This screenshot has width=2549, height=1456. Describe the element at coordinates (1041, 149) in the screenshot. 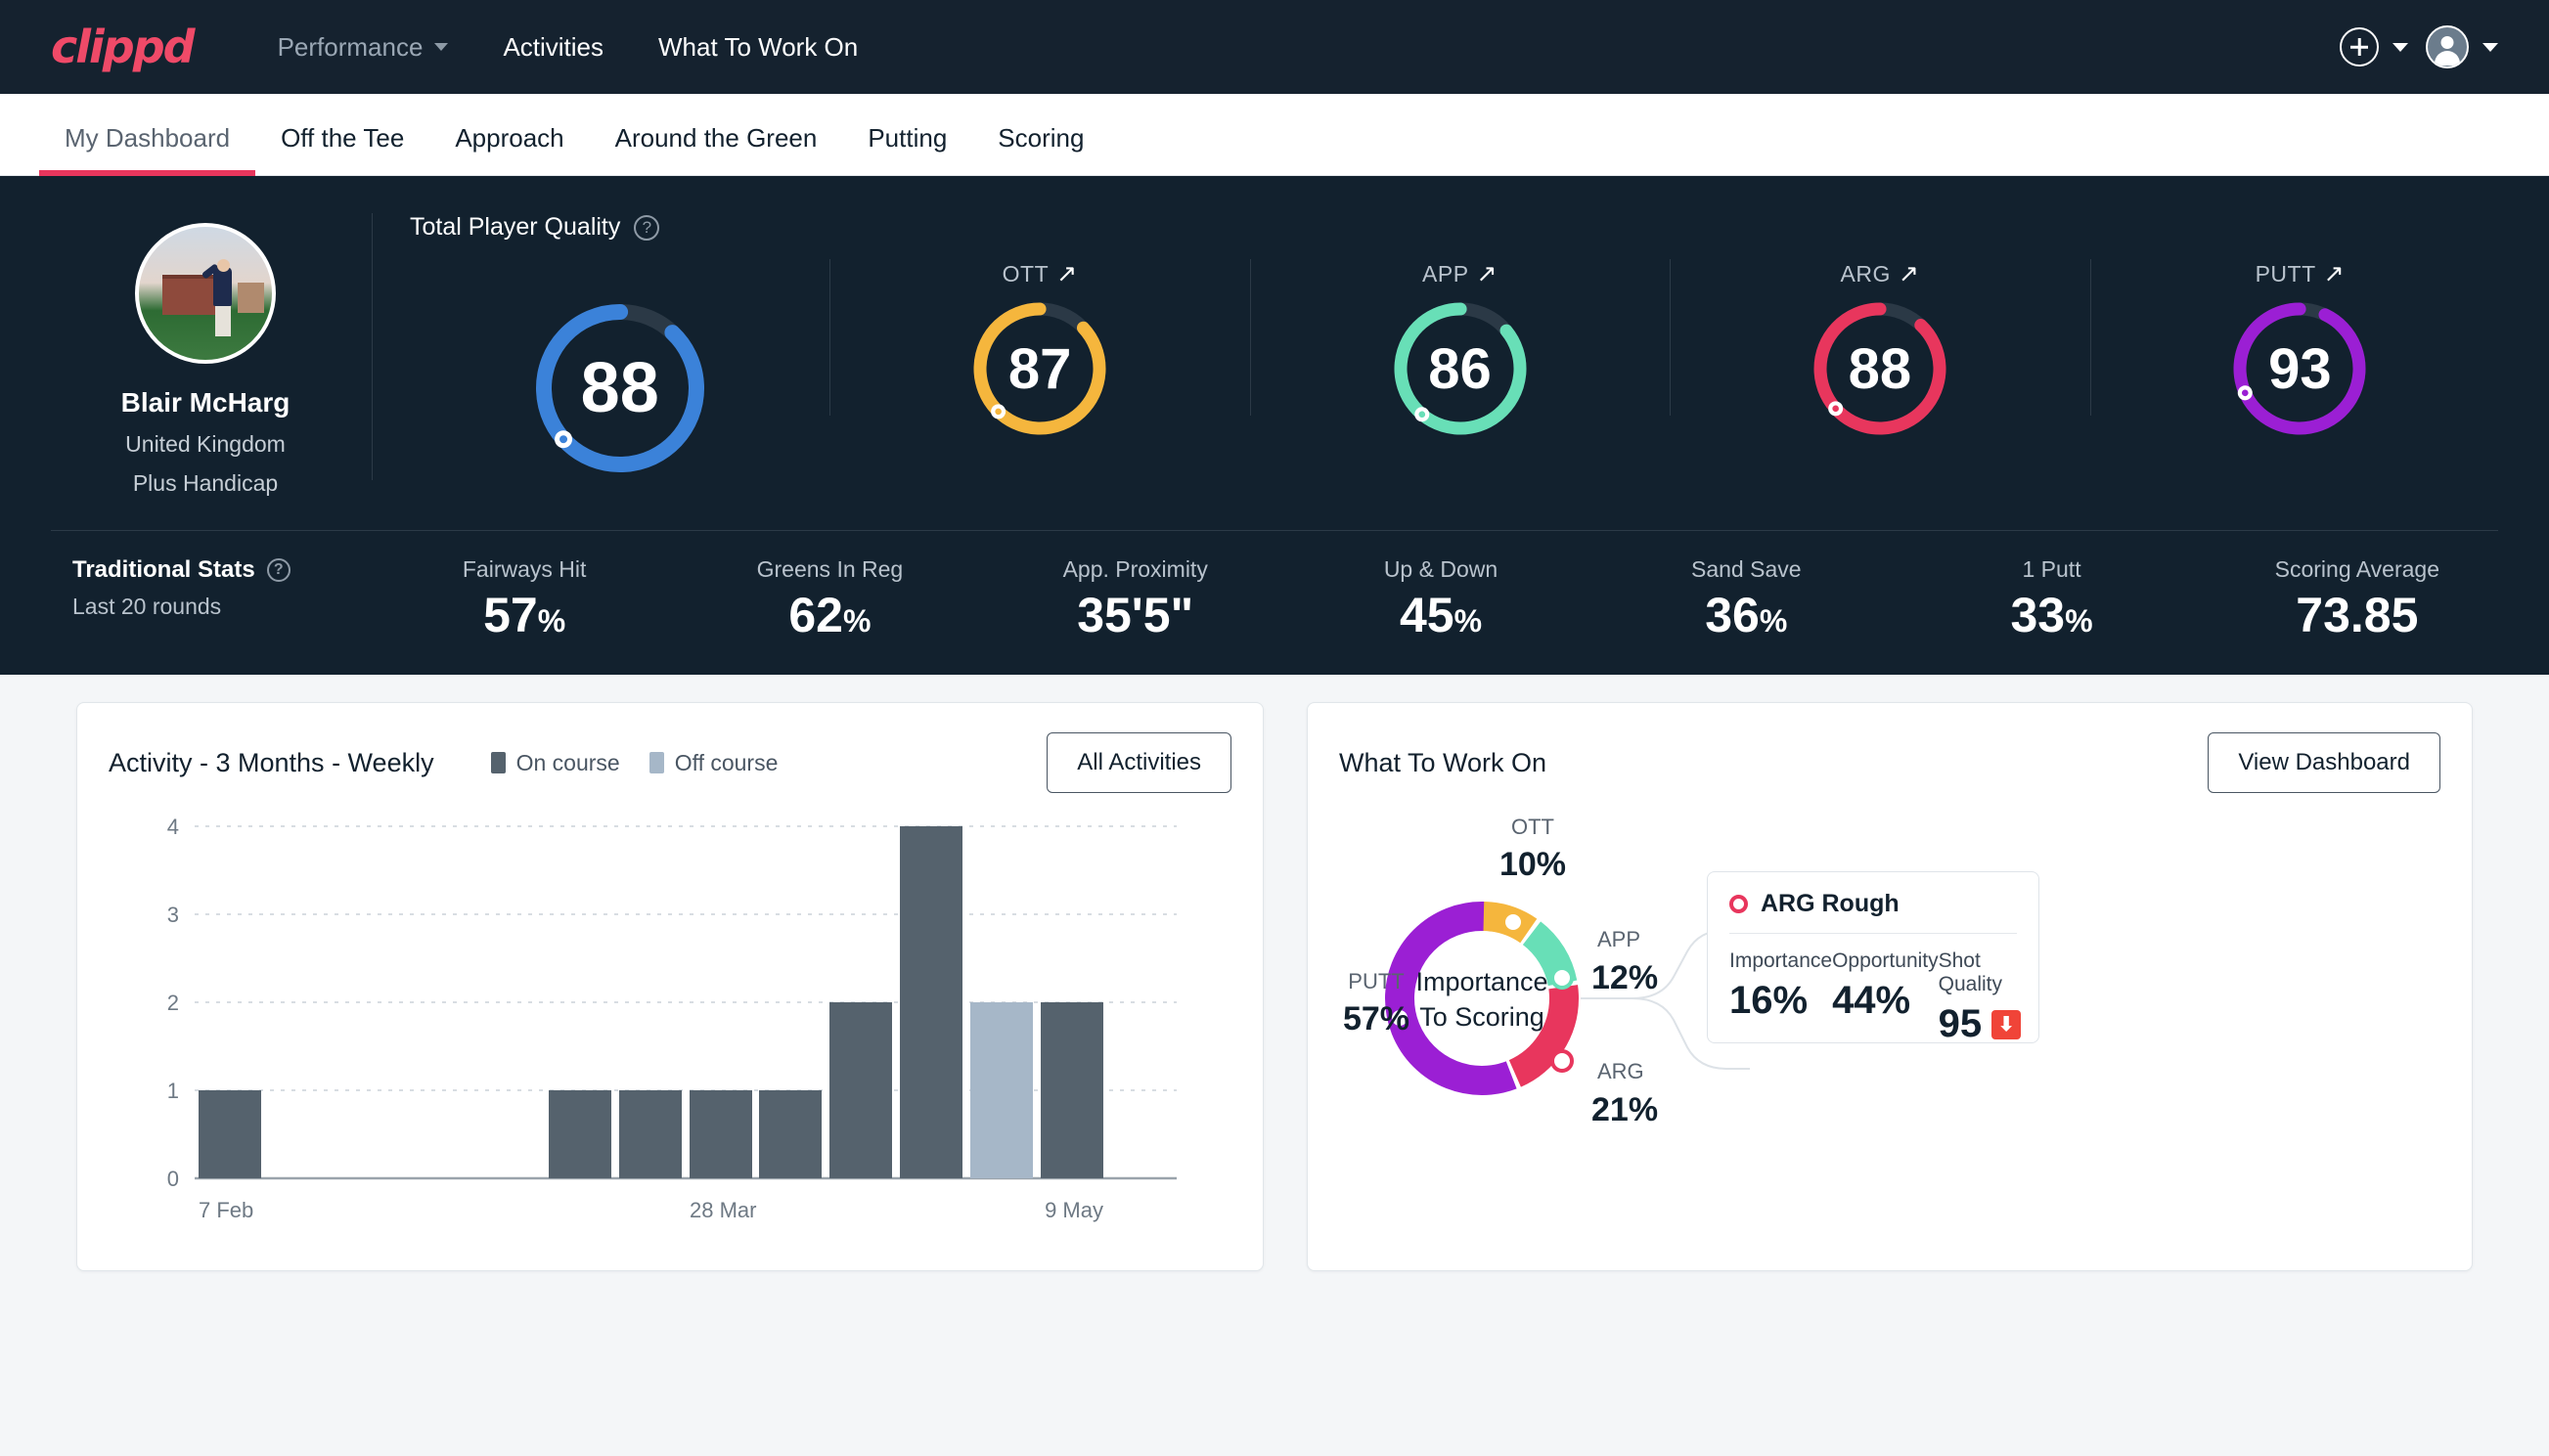

I see `tab-scoring: Scoring` at that location.